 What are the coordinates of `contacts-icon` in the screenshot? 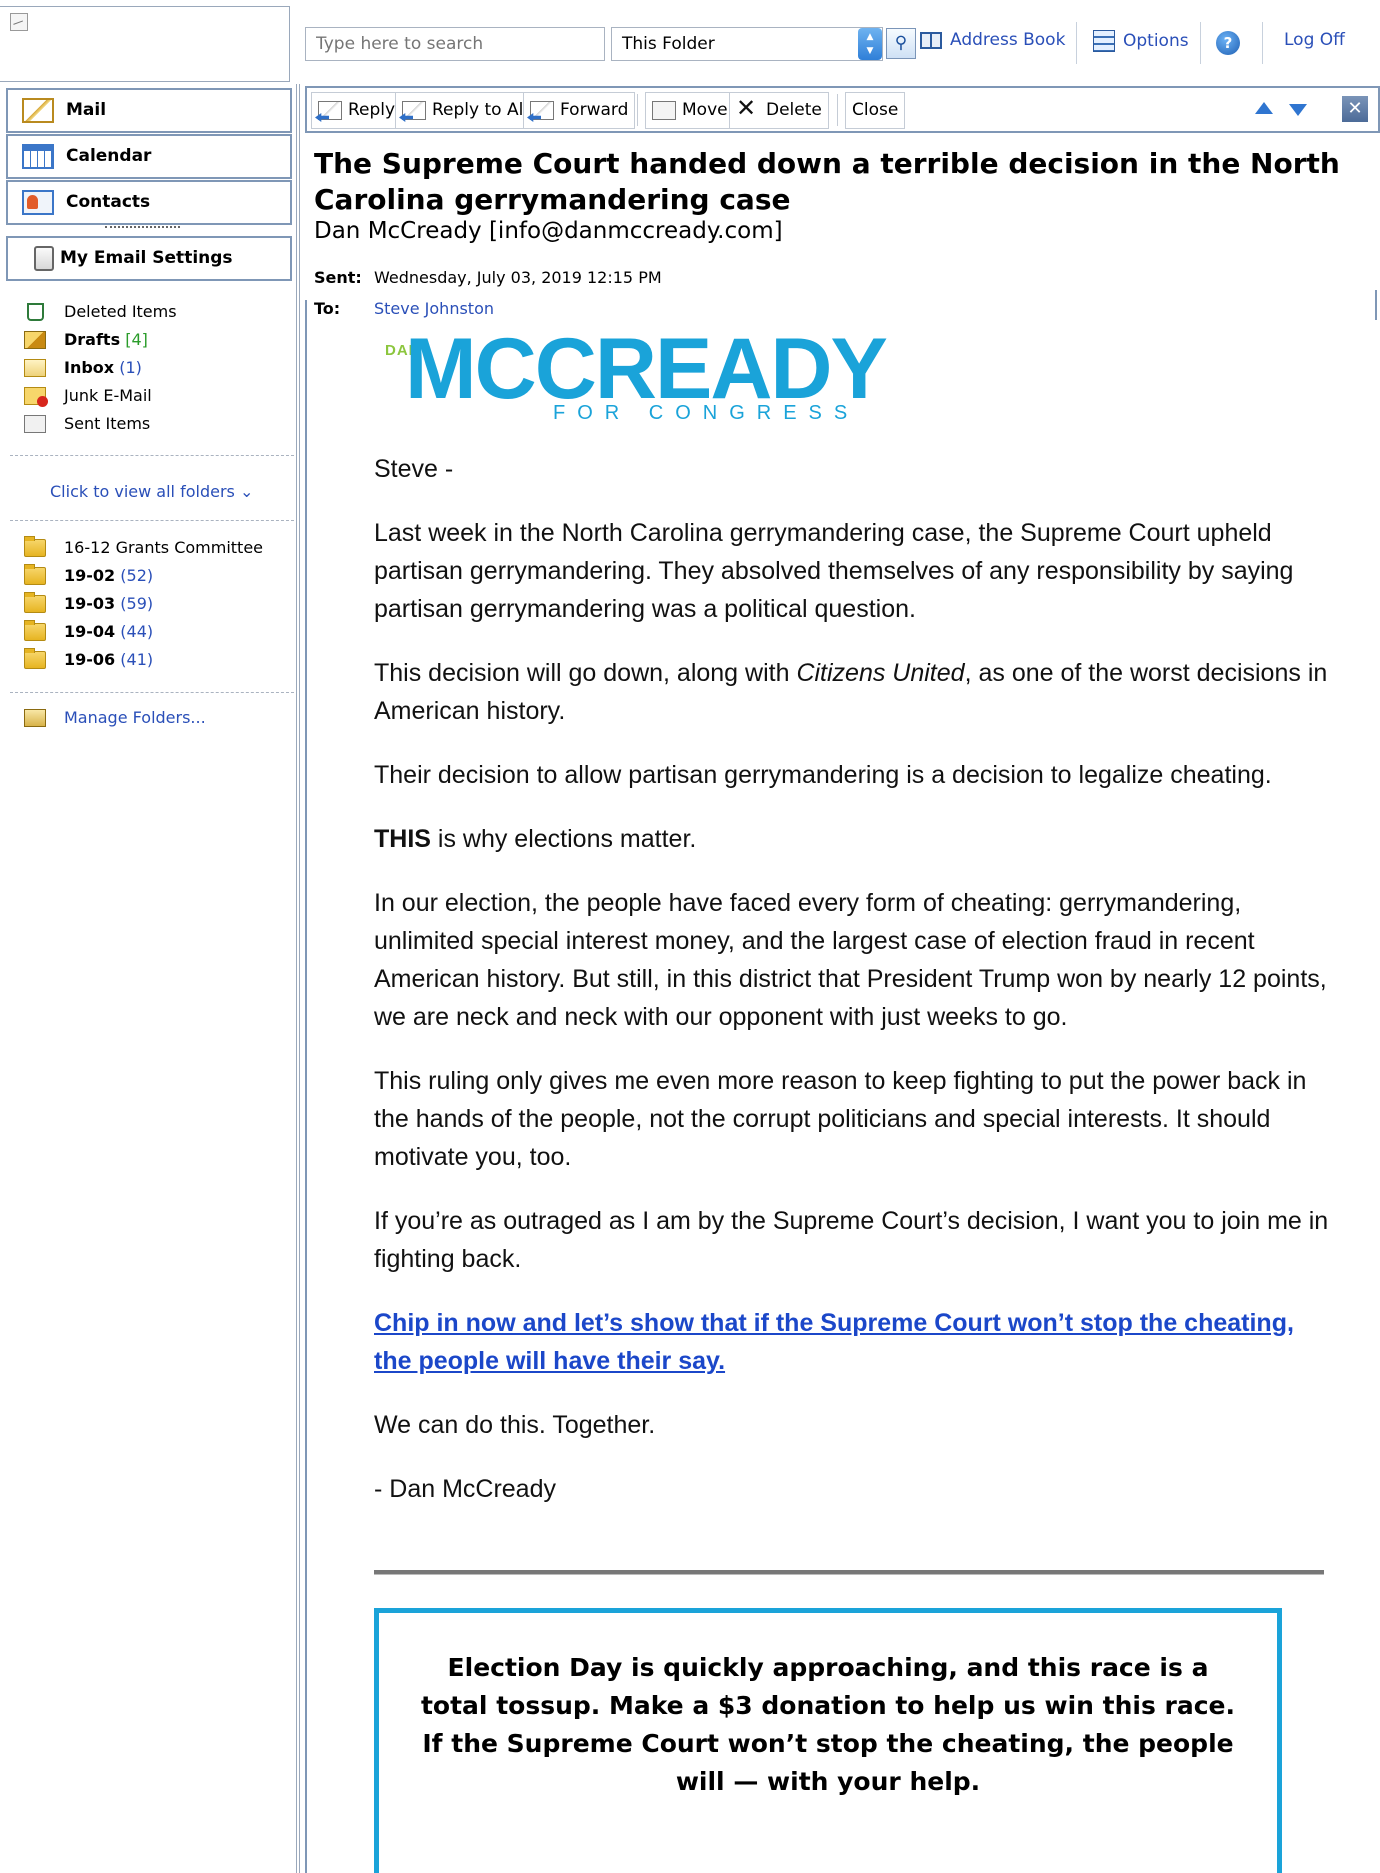 It's located at (38, 202).